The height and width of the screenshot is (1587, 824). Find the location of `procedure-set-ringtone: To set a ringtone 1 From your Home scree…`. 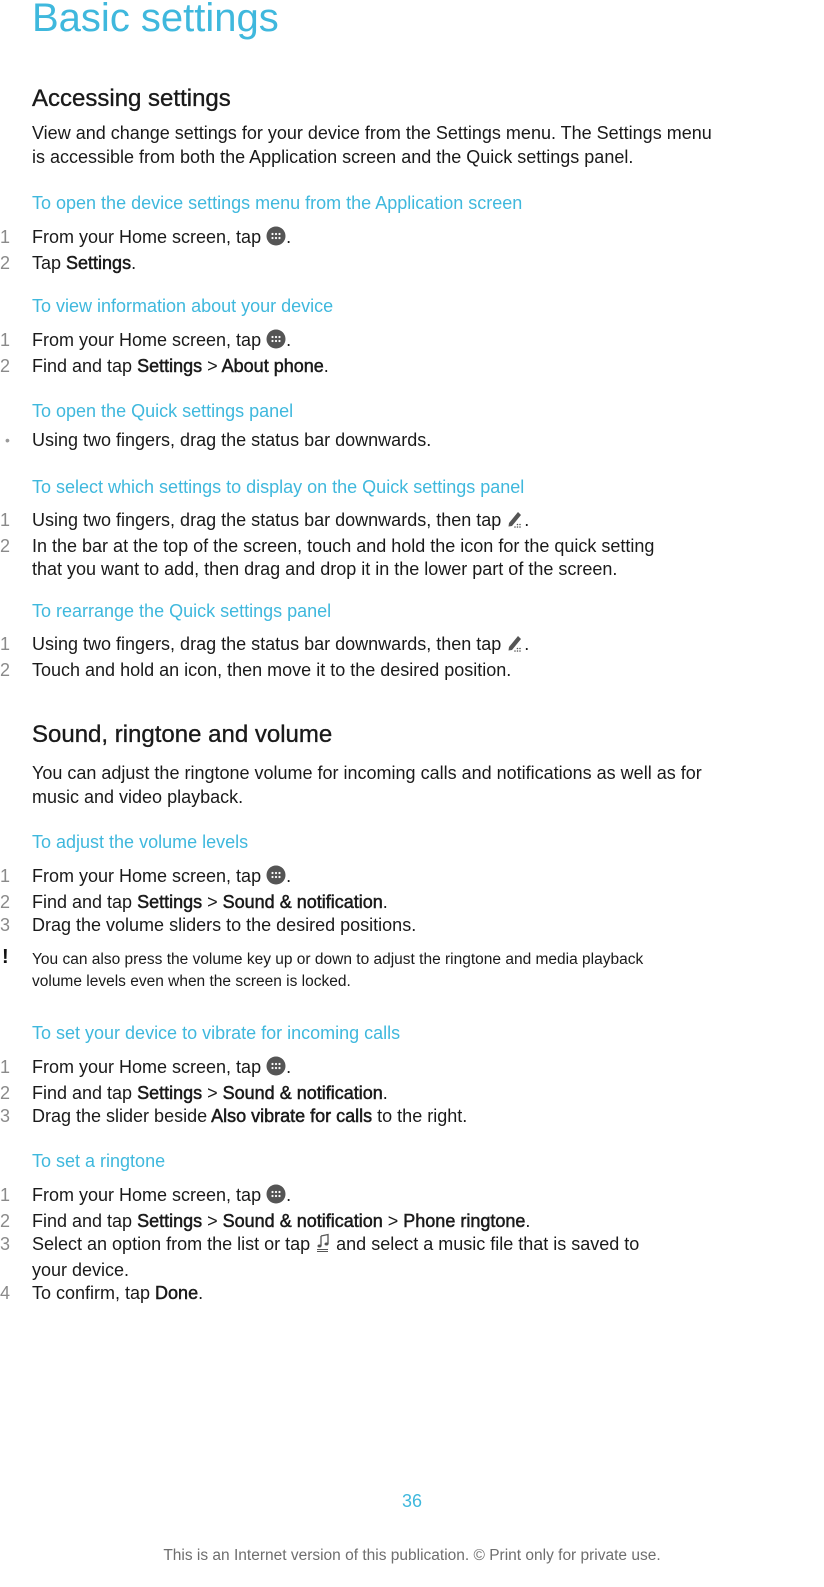

procedure-set-ringtone: To set a ringtone 1 From your Home scree… is located at coordinates (412, 1227).